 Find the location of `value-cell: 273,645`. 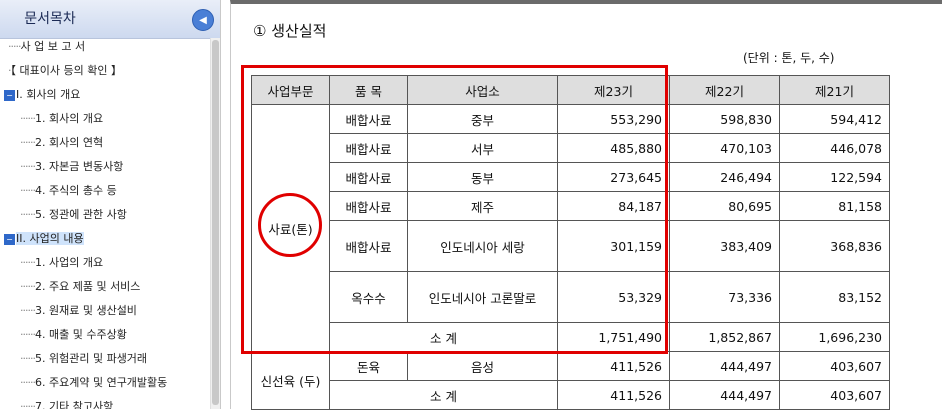

value-cell: 273,645 is located at coordinates (613, 177).